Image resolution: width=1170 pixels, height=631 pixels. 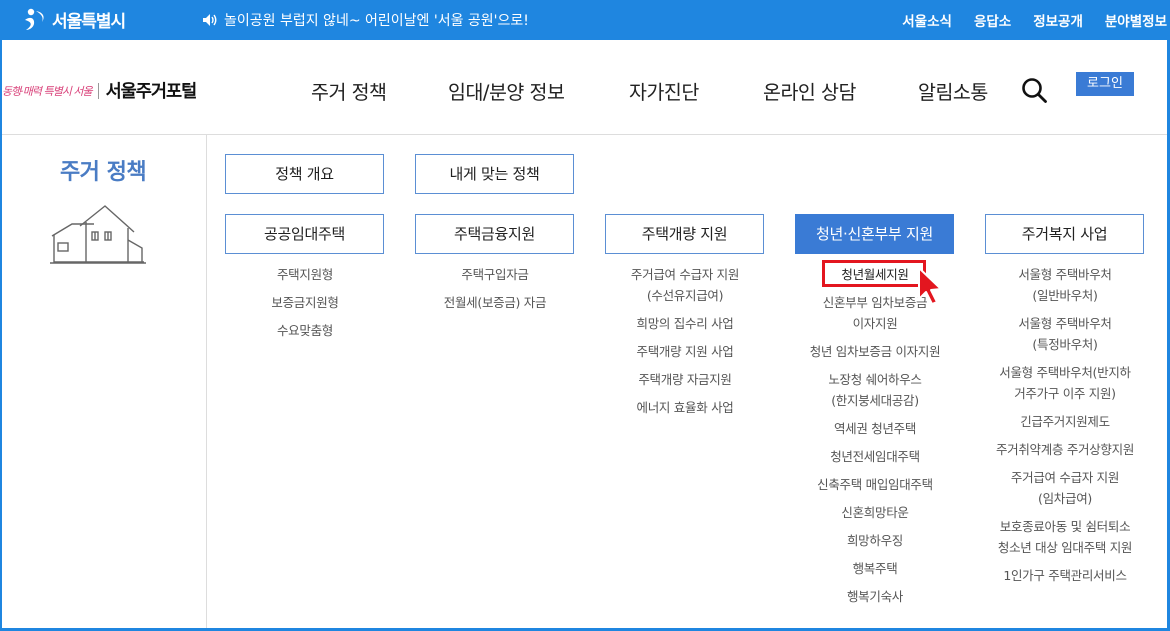 I want to click on seoul-logo-text: 서울특별시, so click(x=89, y=21).